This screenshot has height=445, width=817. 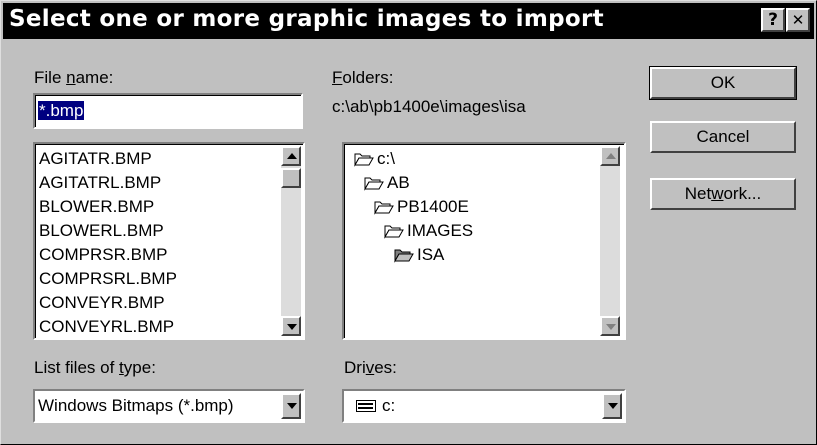 I want to click on file-type-select: Windows Bitmaps (*.bmp), so click(x=169, y=406).